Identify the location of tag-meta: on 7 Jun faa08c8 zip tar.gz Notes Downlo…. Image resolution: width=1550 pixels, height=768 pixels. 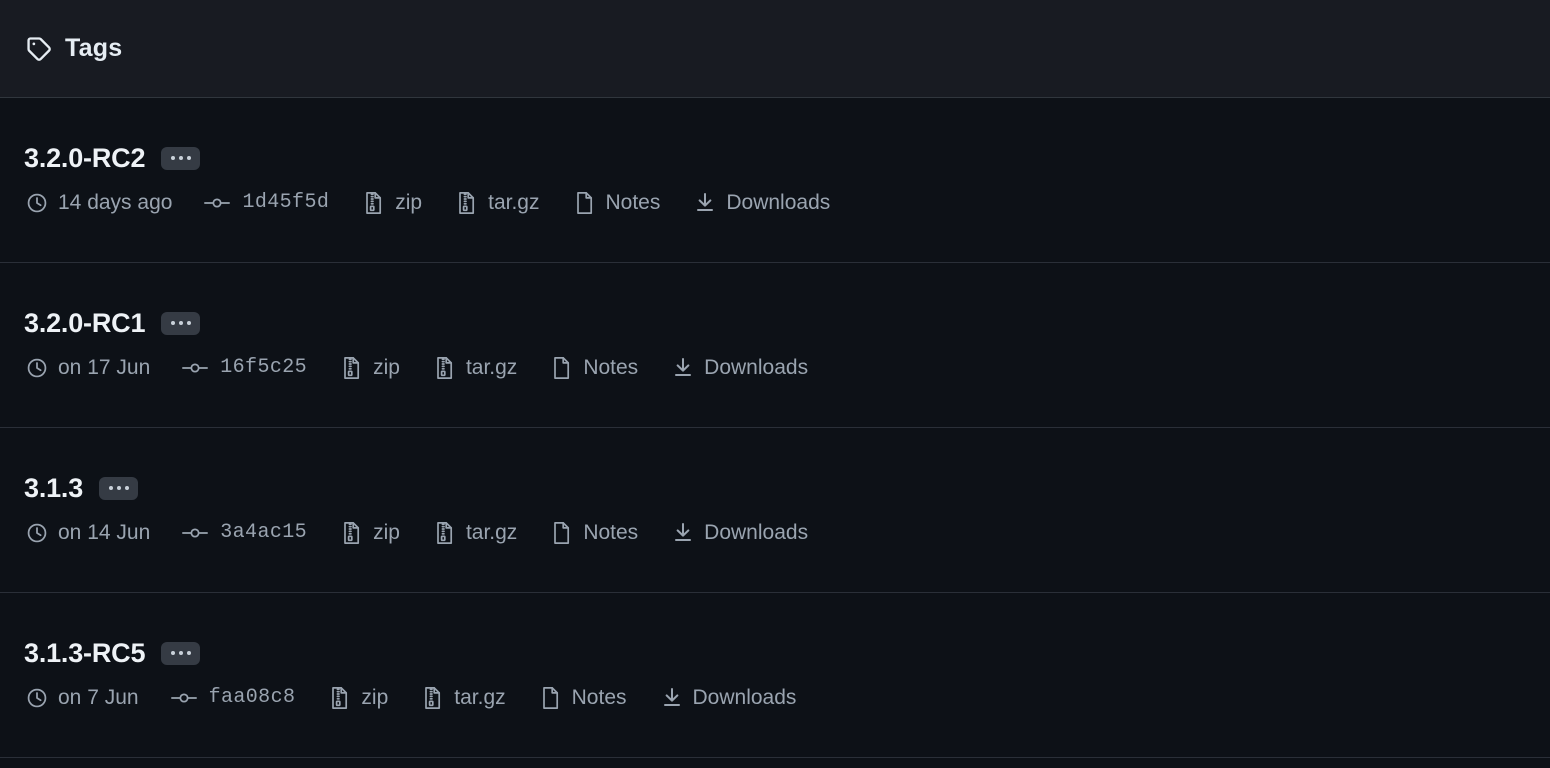
(775, 698).